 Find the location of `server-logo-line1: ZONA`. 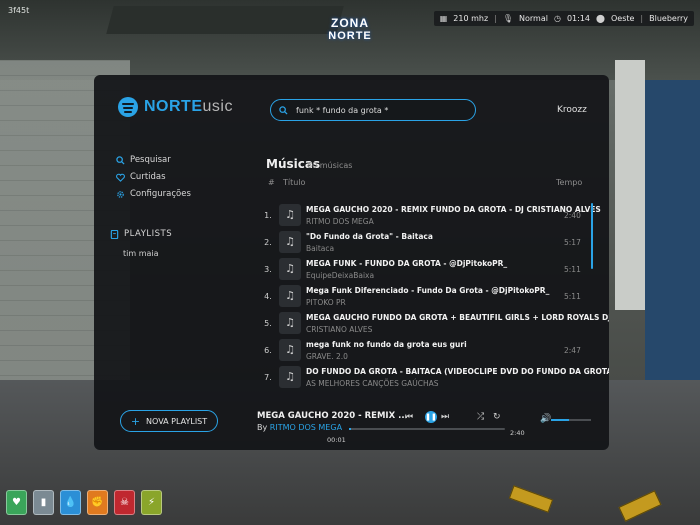

server-logo-line1: ZONA is located at coordinates (350, 23).